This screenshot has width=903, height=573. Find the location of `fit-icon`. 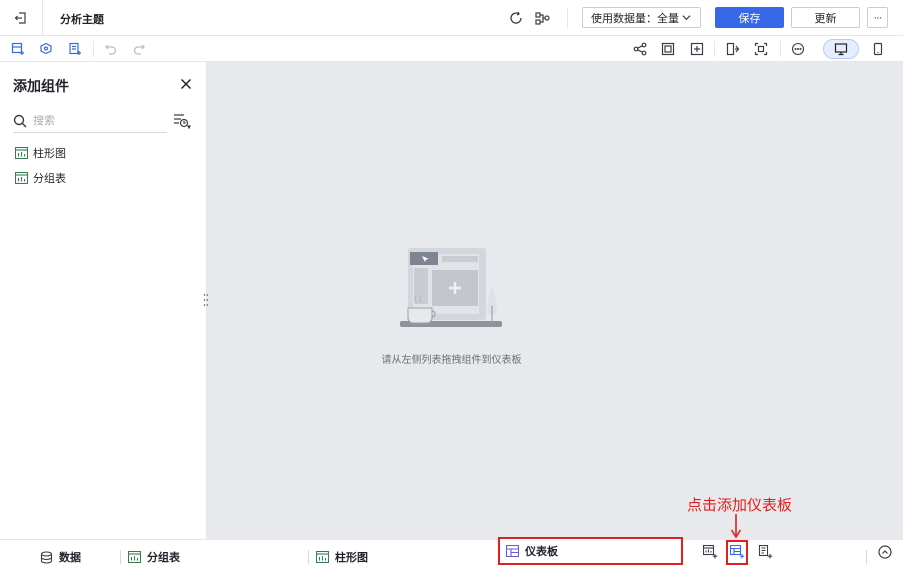

fit-icon is located at coordinates (697, 49).